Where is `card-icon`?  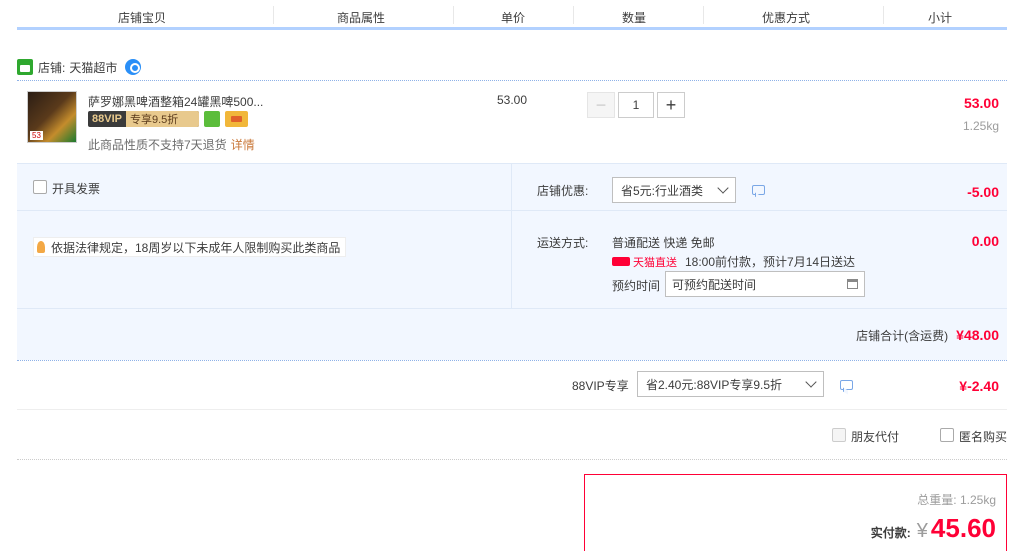
card-icon is located at coordinates (236, 119).